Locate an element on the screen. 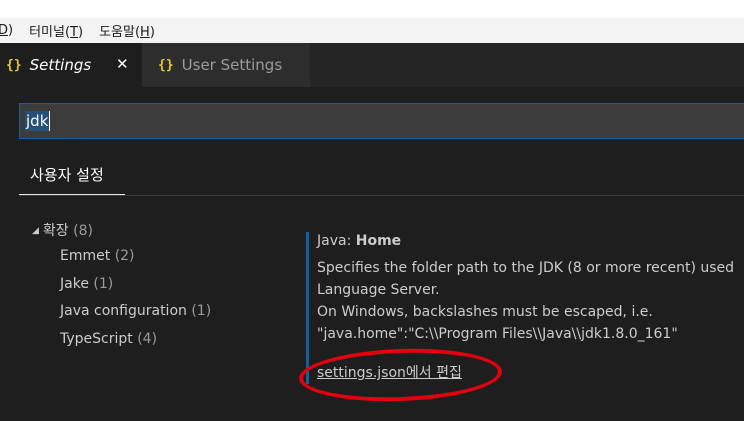 This screenshot has height=421, width=744. tab-user-scope: 사용자 설정 is located at coordinates (72, 179).